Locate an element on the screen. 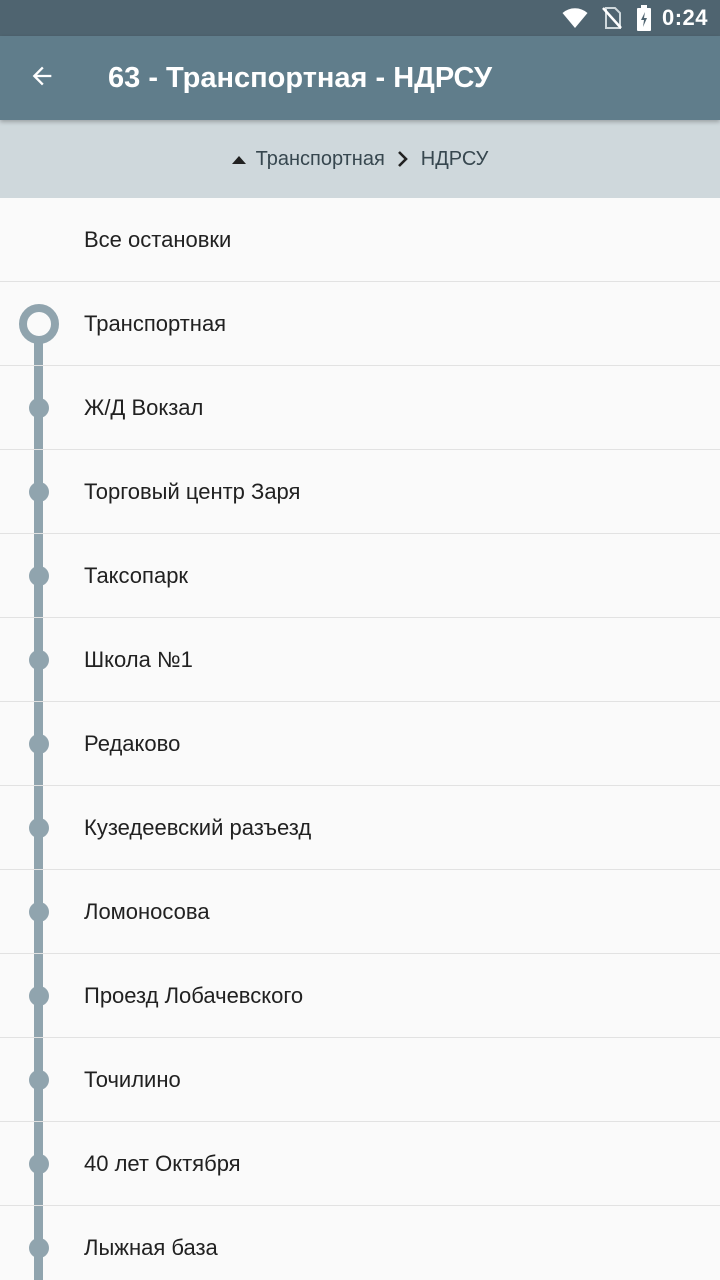 This screenshot has height=1280, width=720. chevron-right-icon is located at coordinates (403, 159).